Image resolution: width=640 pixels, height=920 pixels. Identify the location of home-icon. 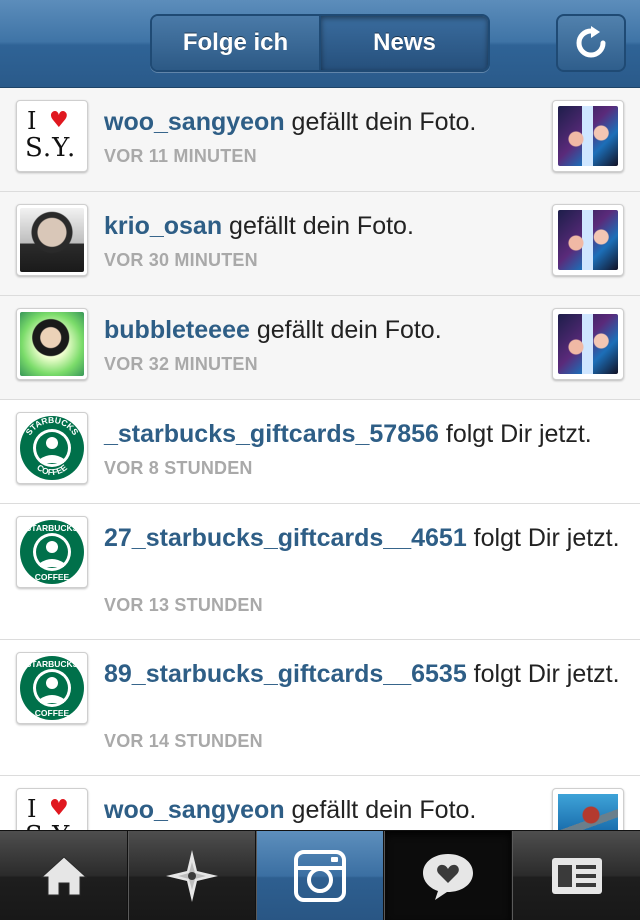
(63, 876).